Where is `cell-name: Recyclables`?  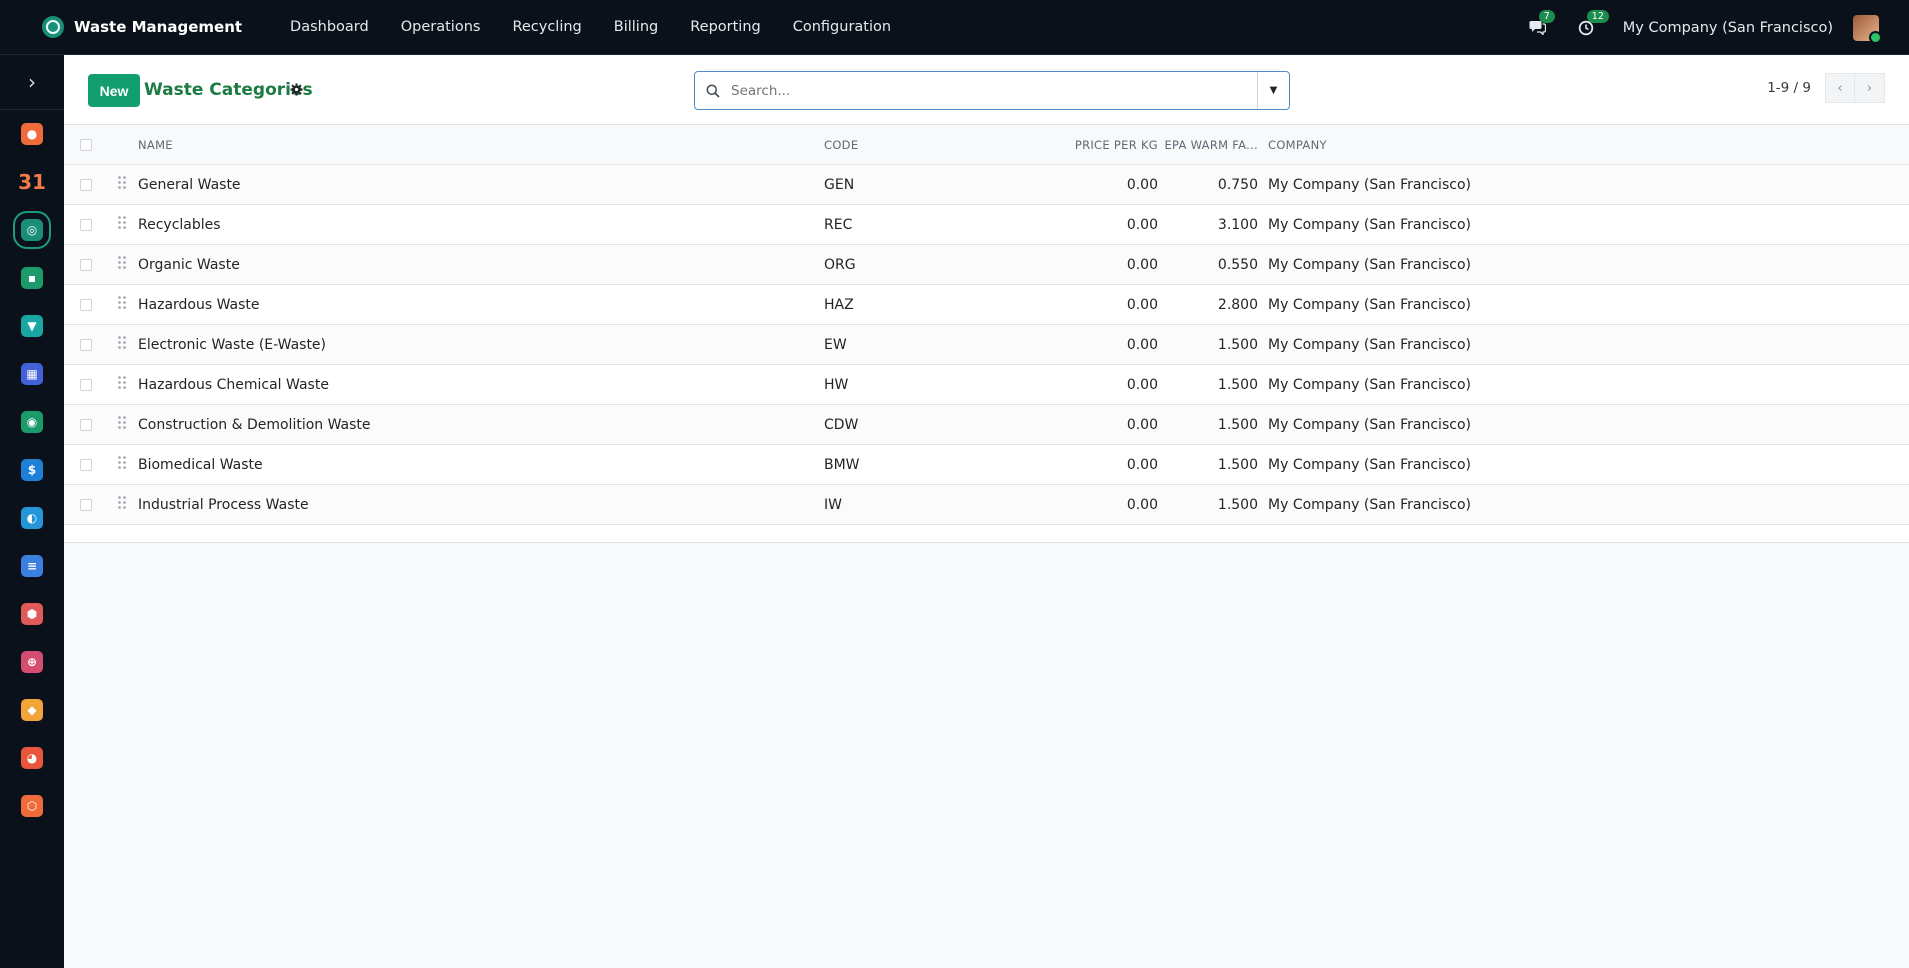
cell-name: Recyclables is located at coordinates (481, 225).